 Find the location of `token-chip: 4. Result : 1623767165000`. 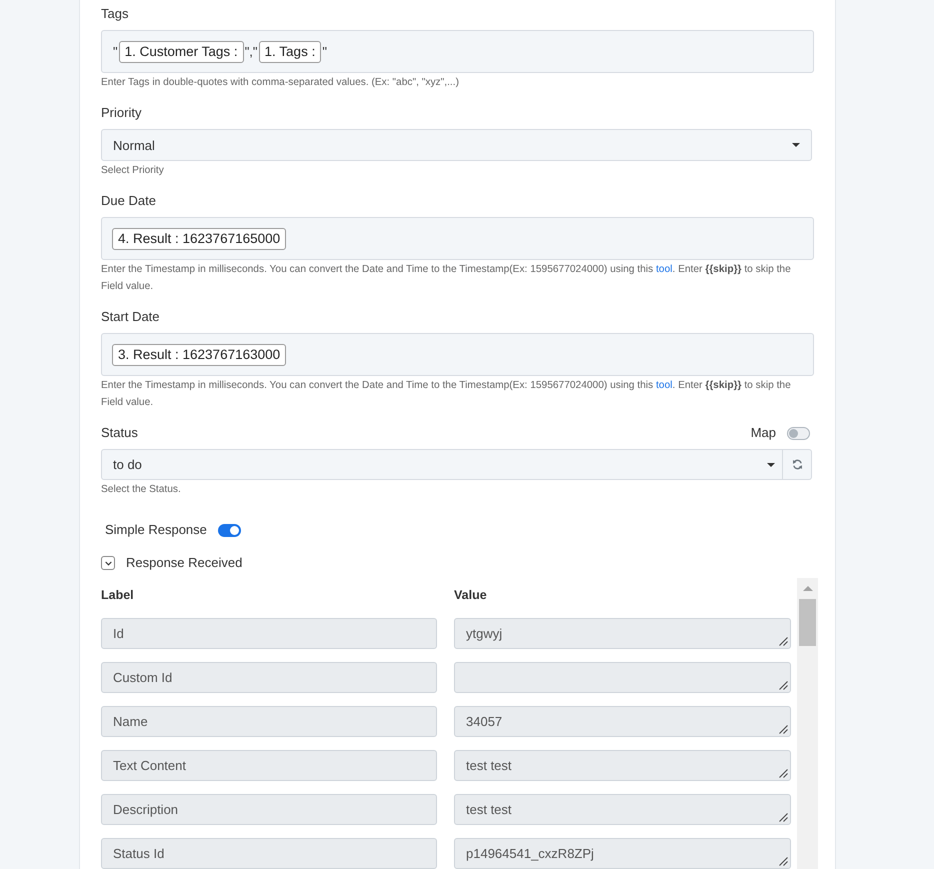

token-chip: 4. Result : 1623767165000 is located at coordinates (199, 239).